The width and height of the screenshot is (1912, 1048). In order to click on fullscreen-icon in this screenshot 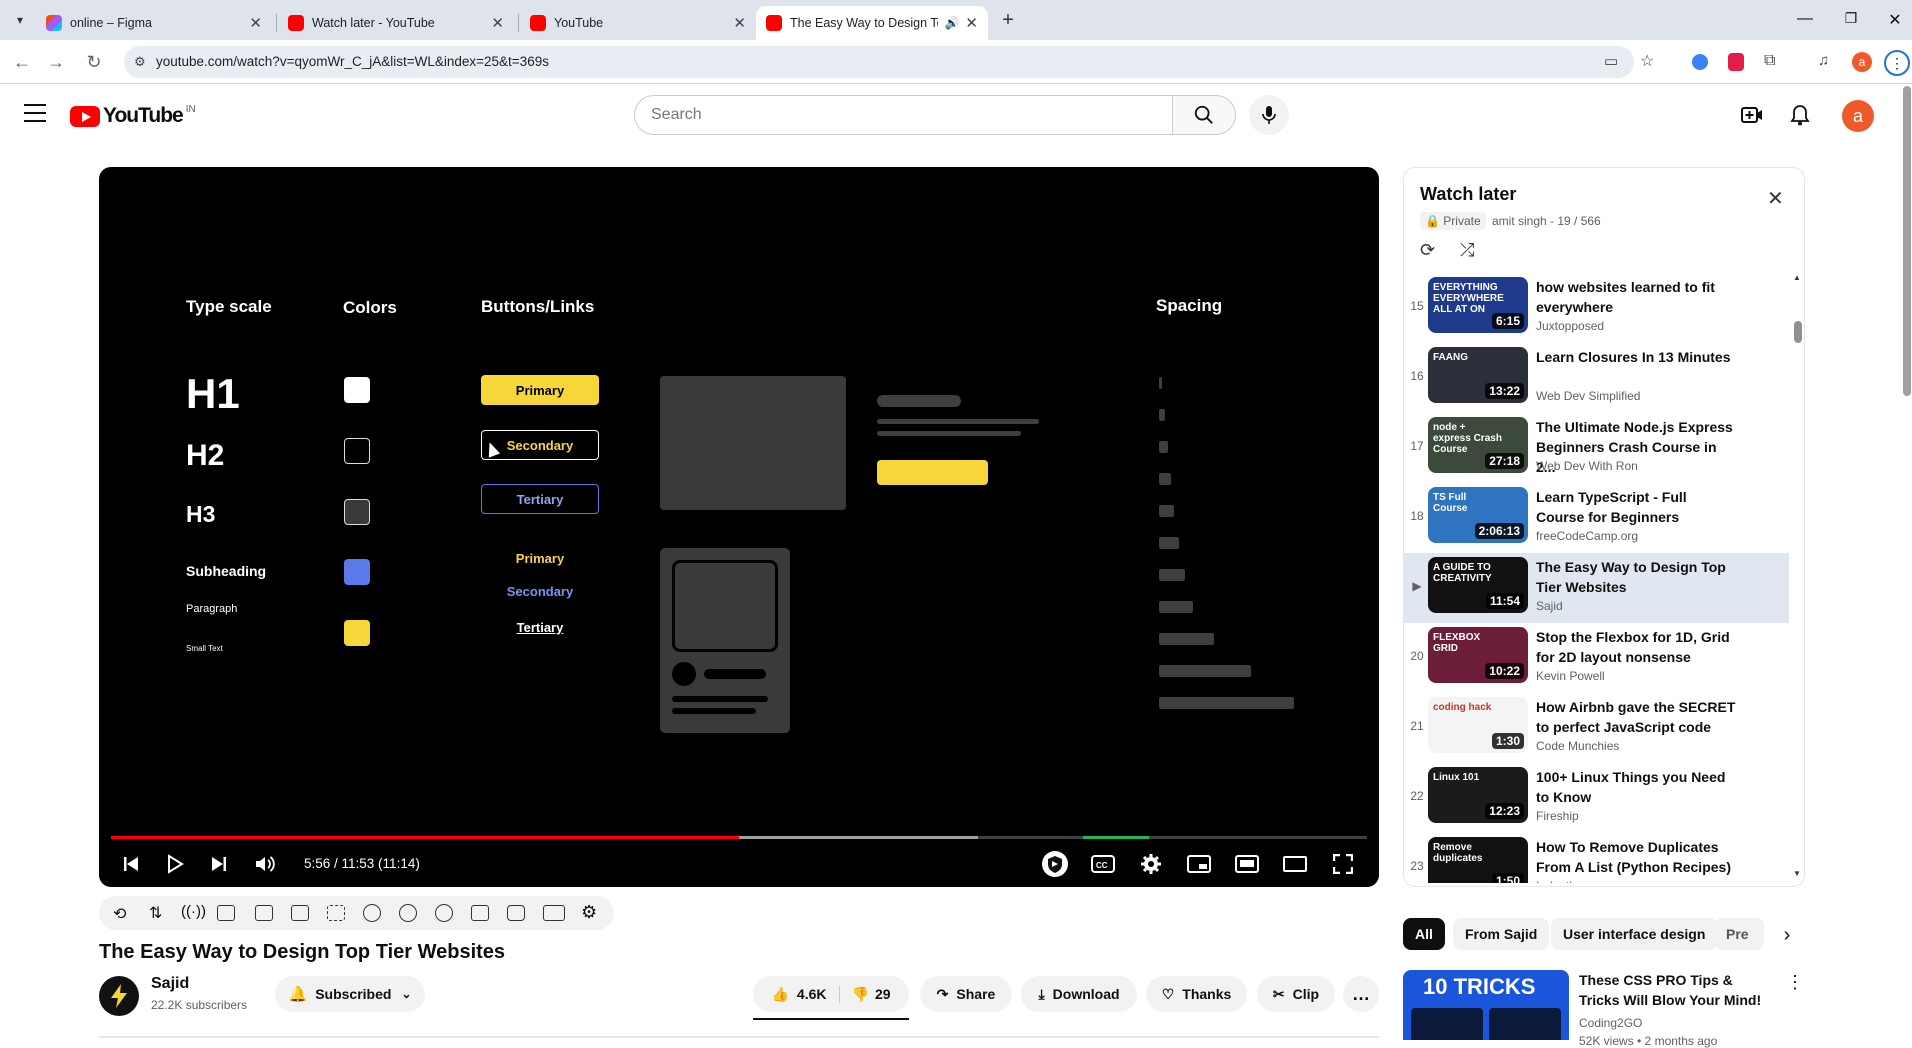, I will do `click(1343, 864)`.